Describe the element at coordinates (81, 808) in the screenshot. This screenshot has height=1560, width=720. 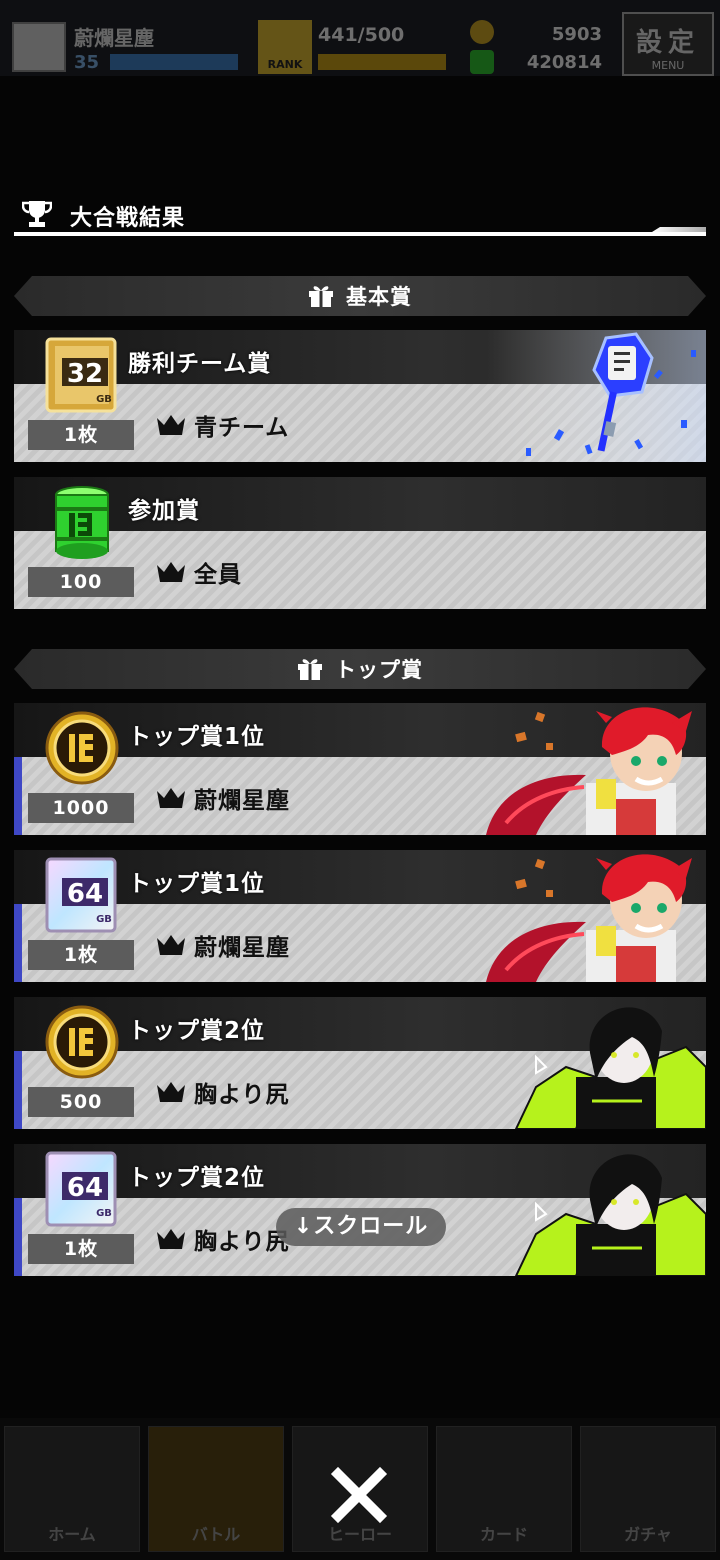
I see `award-quantity: 1000` at that location.